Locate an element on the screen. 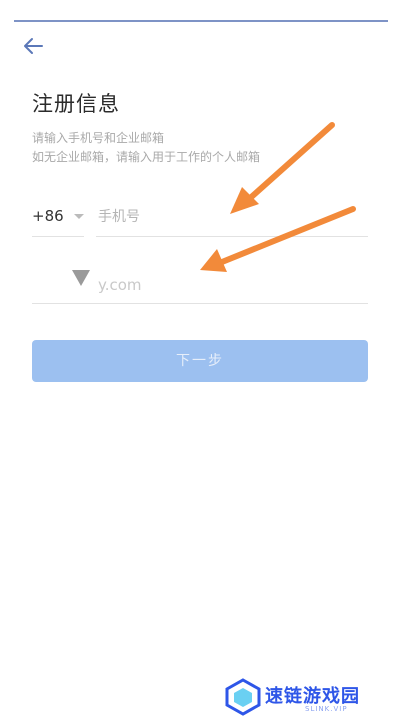 This screenshot has width=400, height=724. hint-line-2: 如无企业邮箱，请输入用于工作的个人邮箱 is located at coordinates (146, 157).